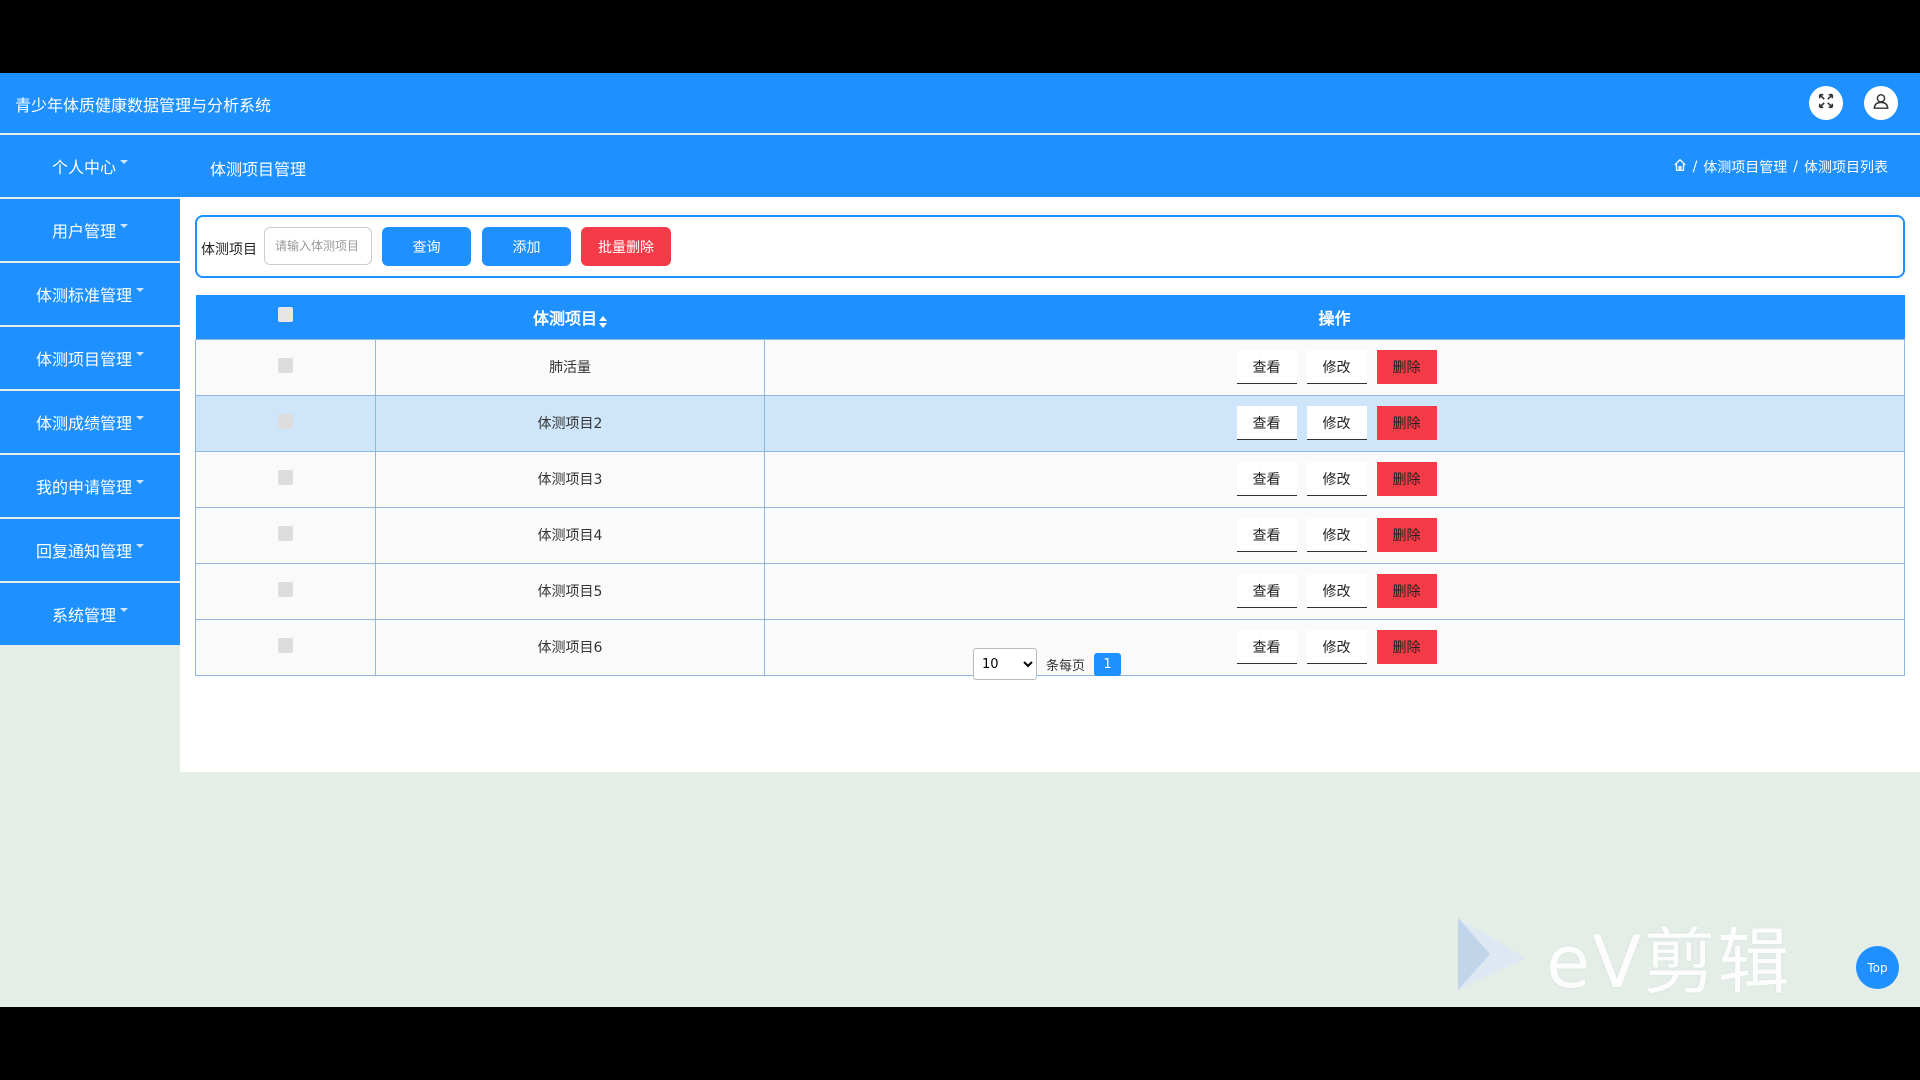 The height and width of the screenshot is (1080, 1920). Describe the element at coordinates (570, 591) in the screenshot. I see `row-test-item-name: 体测项目5` at that location.